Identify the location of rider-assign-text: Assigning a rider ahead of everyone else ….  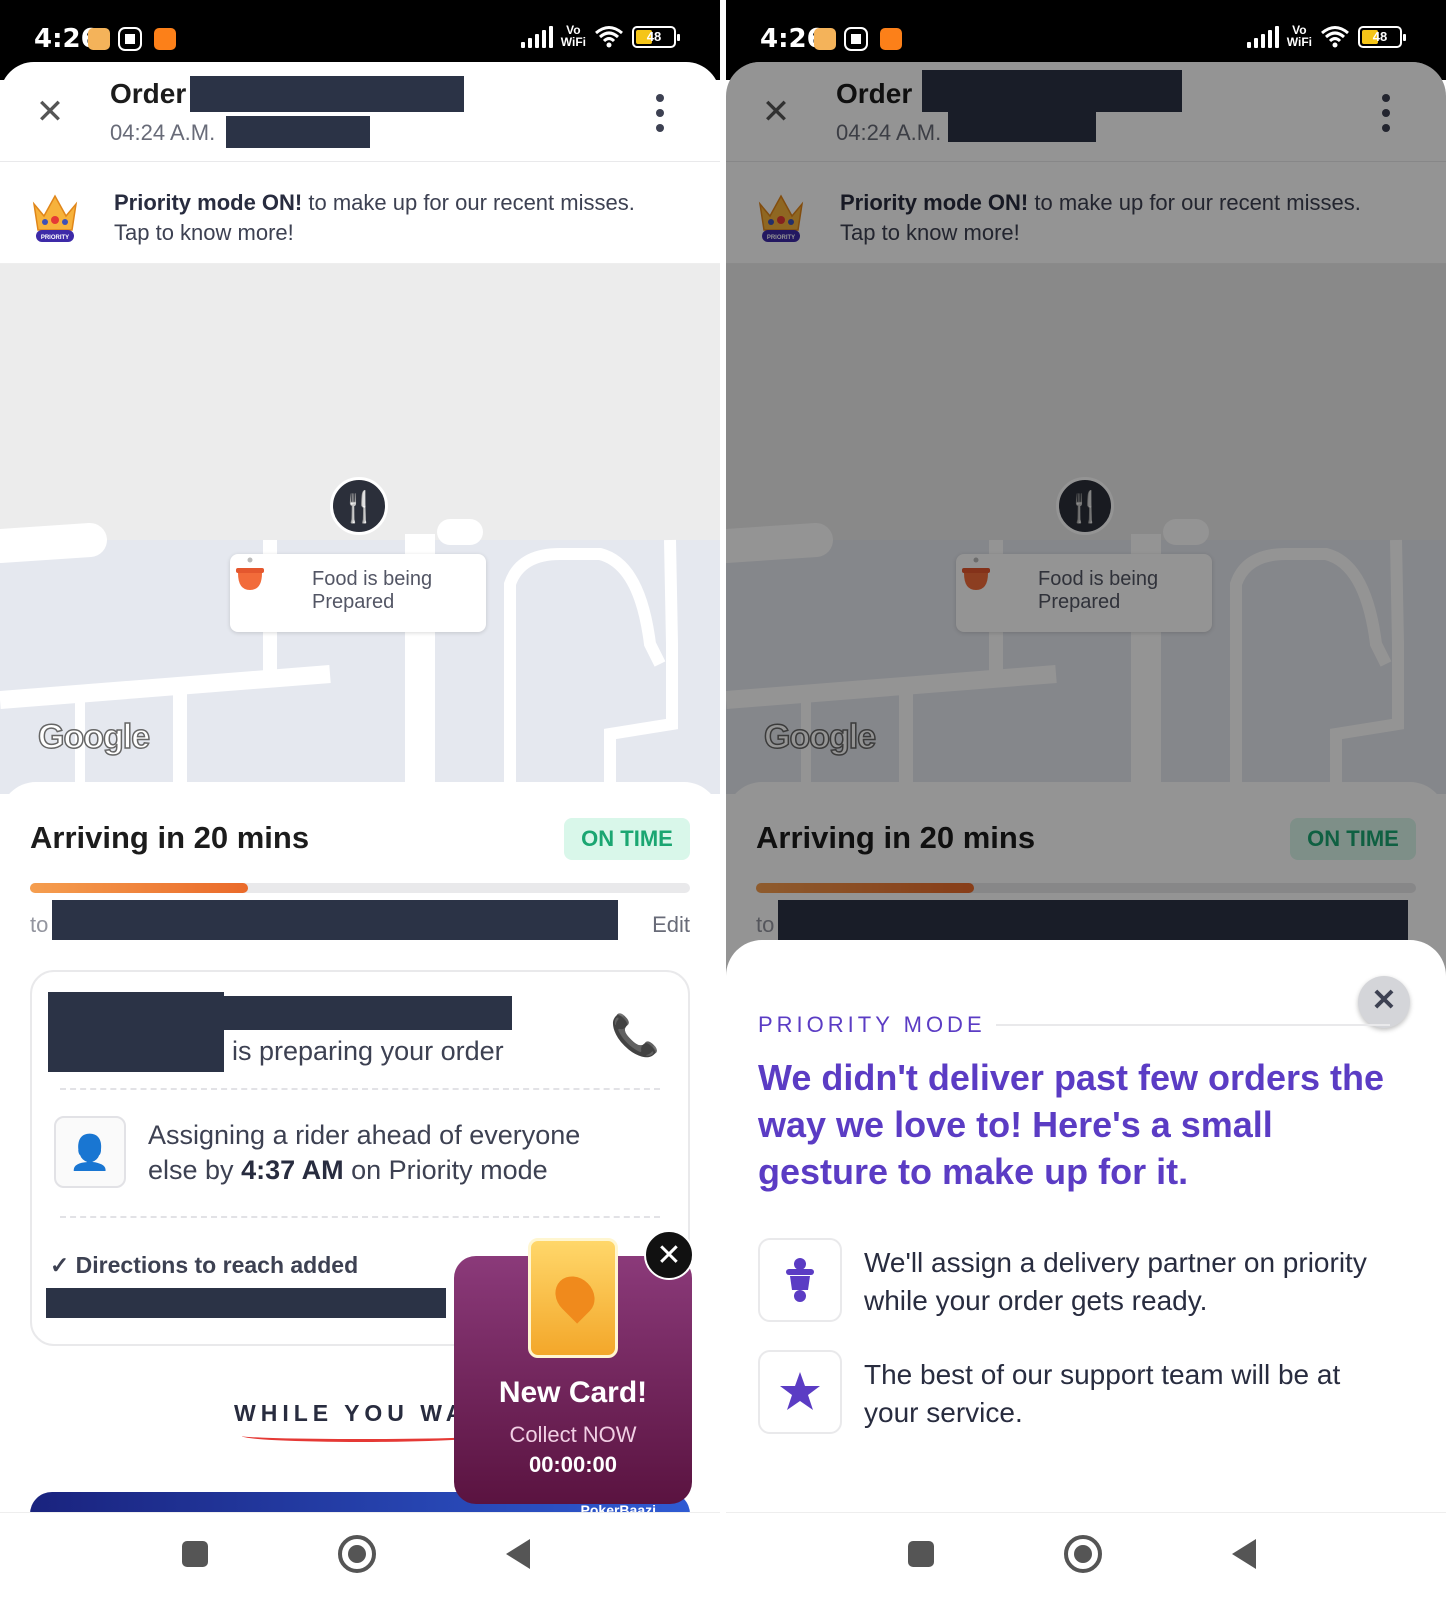
(364, 1152).